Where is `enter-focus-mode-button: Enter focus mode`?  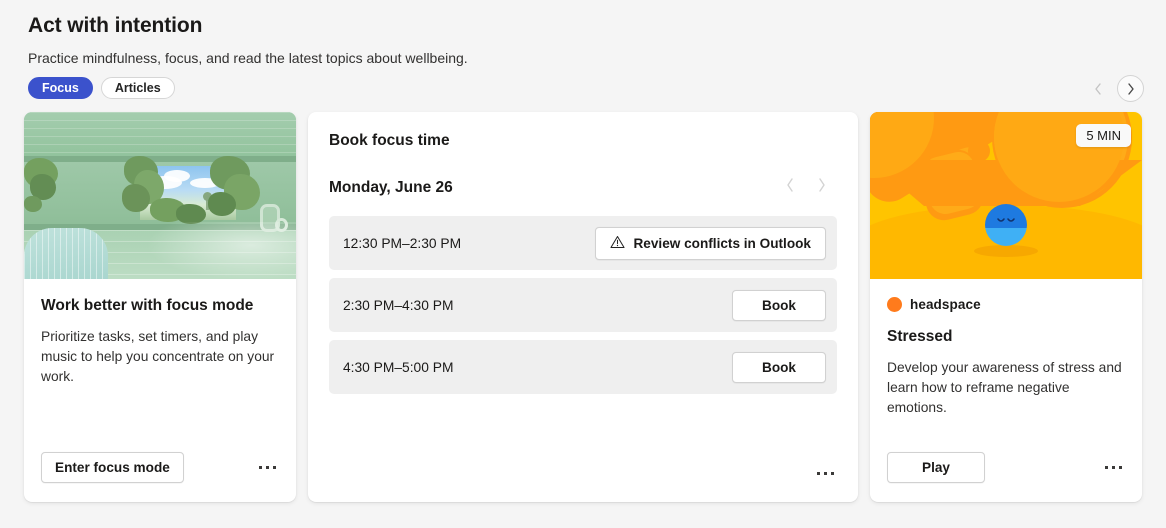
enter-focus-mode-button: Enter focus mode is located at coordinates (112, 467).